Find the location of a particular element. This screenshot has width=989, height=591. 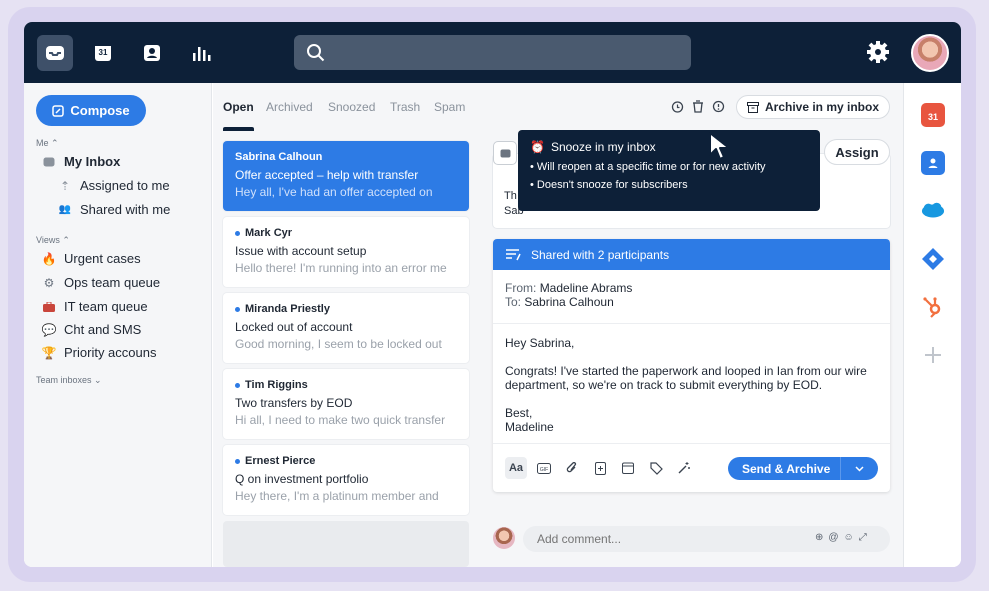

user-avatar is located at coordinates (930, 53).